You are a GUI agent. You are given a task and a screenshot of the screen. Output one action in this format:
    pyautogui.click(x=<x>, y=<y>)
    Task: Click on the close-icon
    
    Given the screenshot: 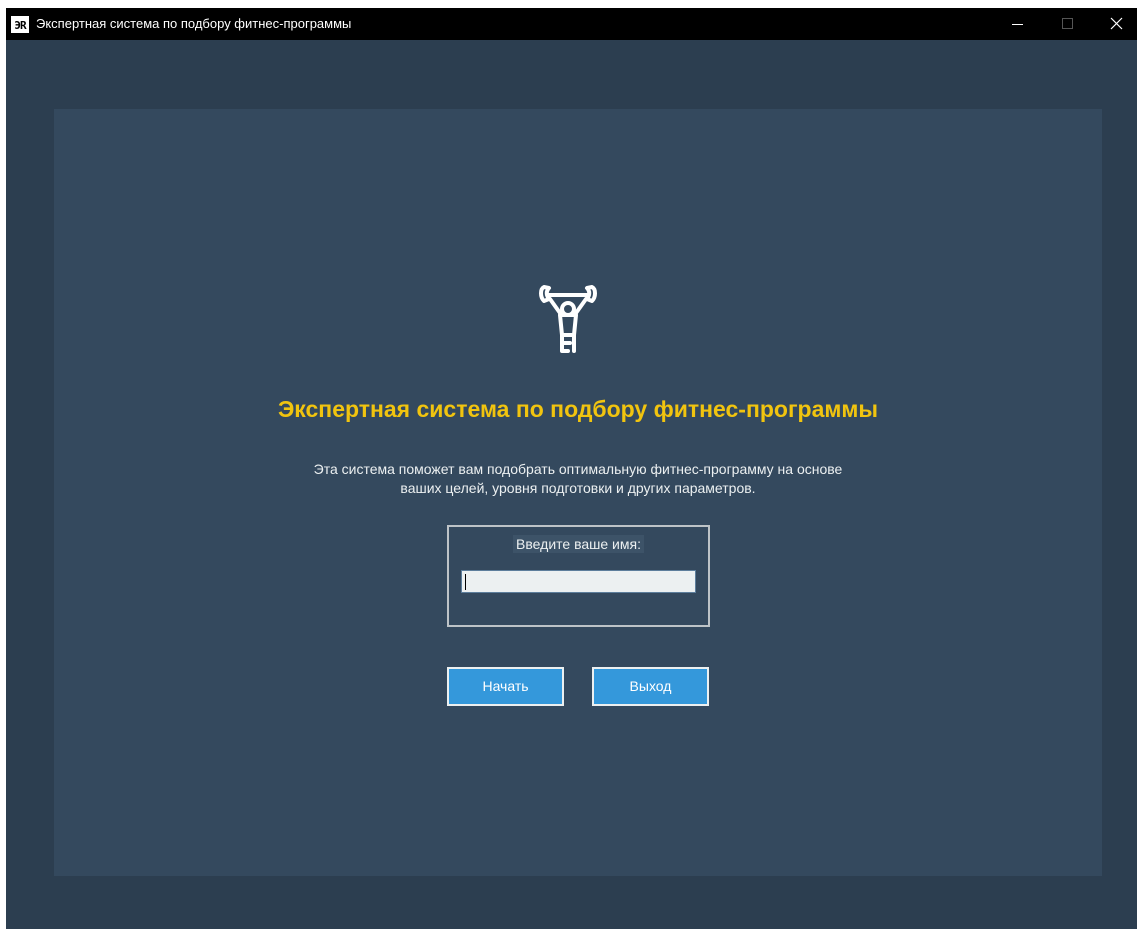 What is the action you would take?
    pyautogui.click(x=1116, y=23)
    